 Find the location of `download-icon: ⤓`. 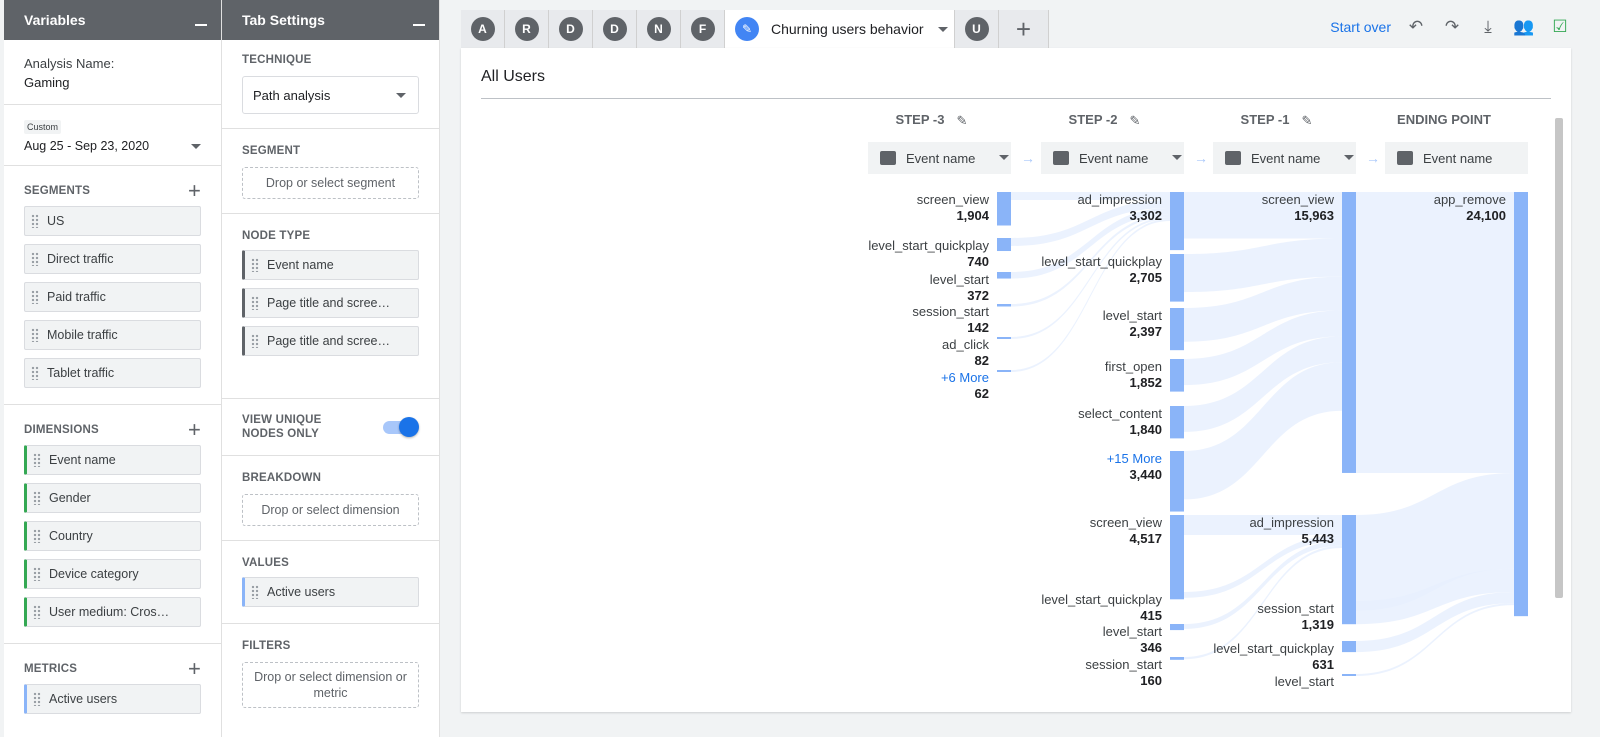

download-icon: ⤓ is located at coordinates (1488, 27).